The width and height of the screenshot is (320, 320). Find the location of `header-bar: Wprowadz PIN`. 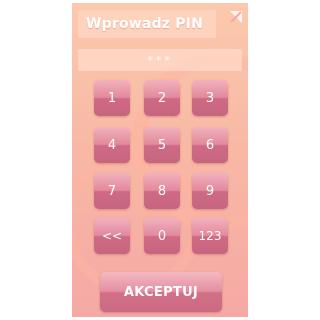

header-bar: Wprowadz PIN is located at coordinates (147, 24).